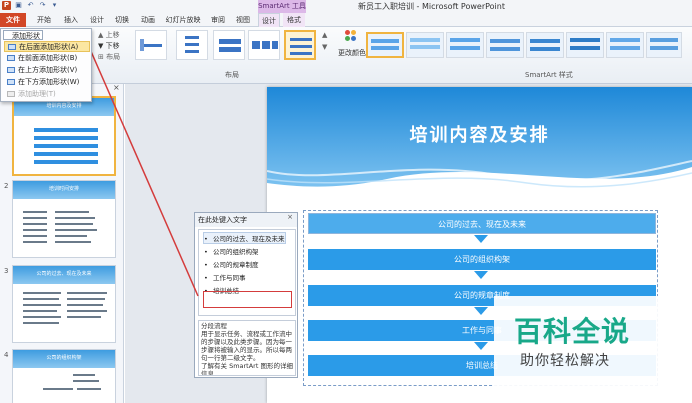  I want to click on layouts-scroll-up-icon: ▲, so click(324, 35).